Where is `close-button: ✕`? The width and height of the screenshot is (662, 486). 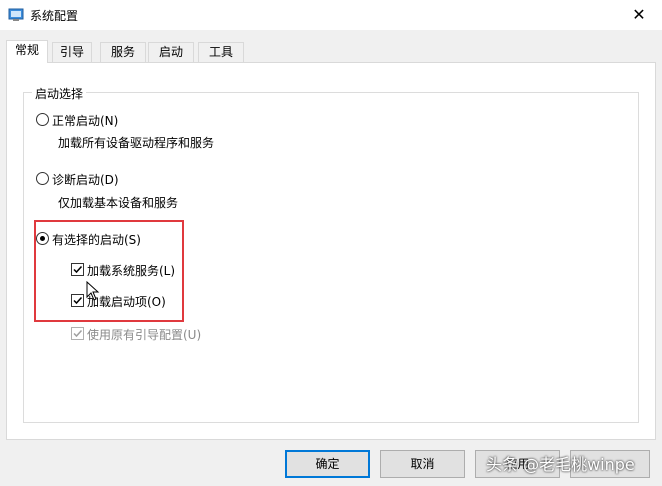
close-button: ✕ is located at coordinates (639, 15).